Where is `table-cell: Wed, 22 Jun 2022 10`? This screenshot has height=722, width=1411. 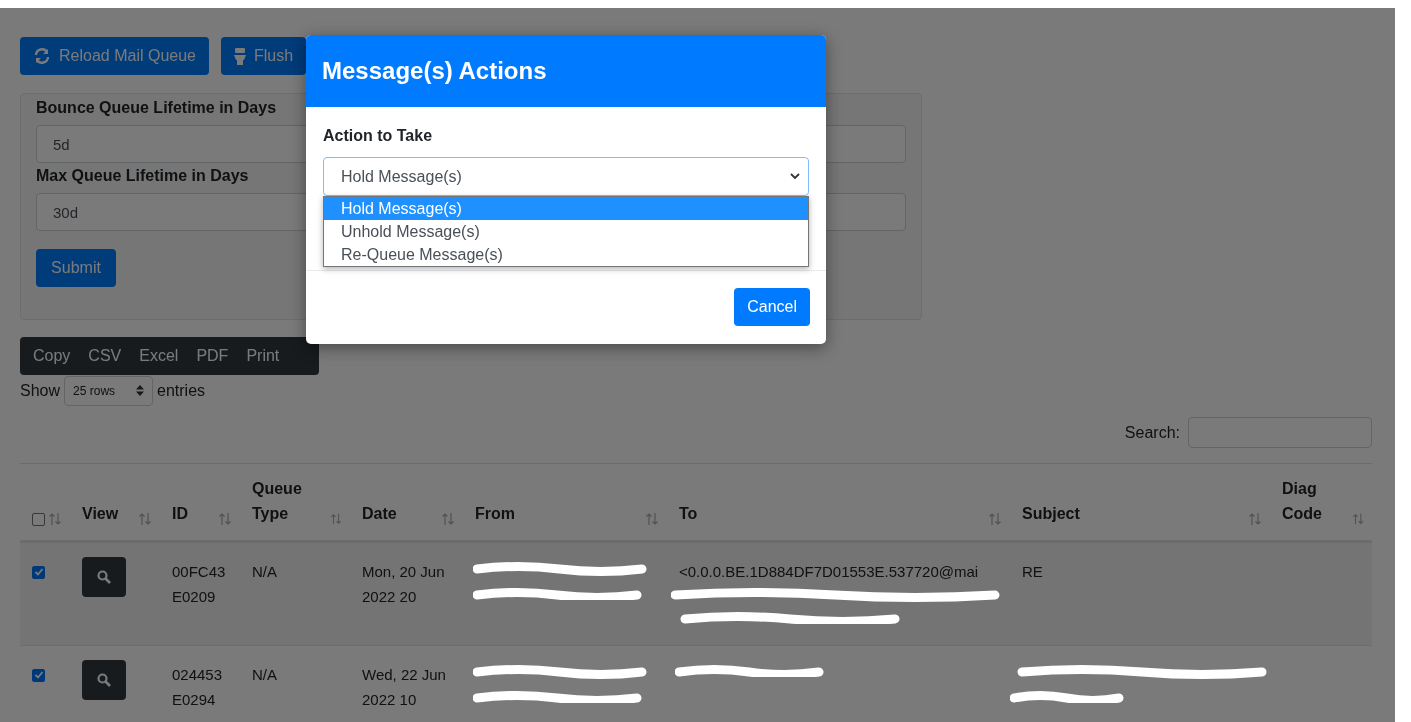 table-cell: Wed, 22 Jun 2022 10 is located at coordinates (404, 687).